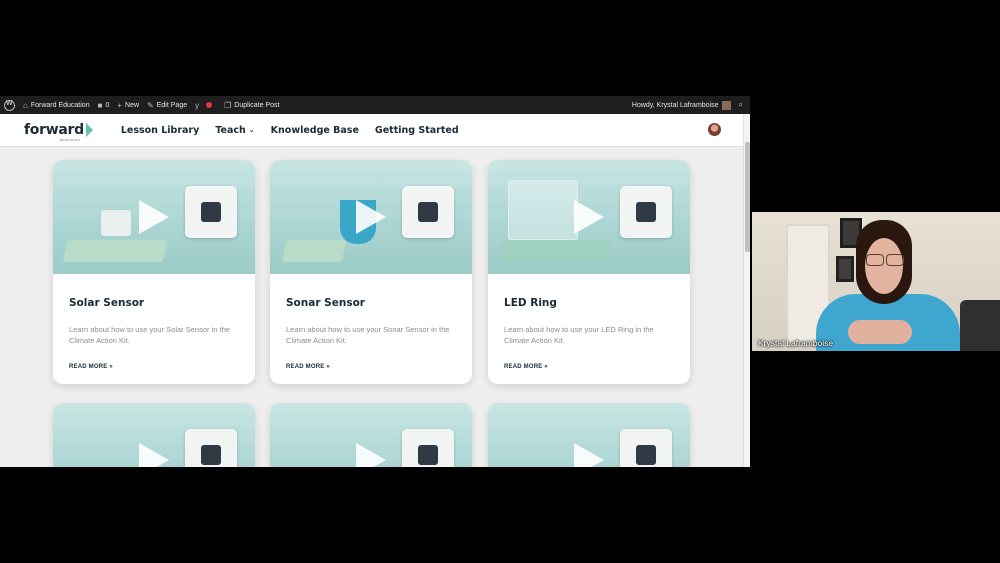 The width and height of the screenshot is (1000, 563). I want to click on nav-lesson-library-label: Lesson Library, so click(160, 130).